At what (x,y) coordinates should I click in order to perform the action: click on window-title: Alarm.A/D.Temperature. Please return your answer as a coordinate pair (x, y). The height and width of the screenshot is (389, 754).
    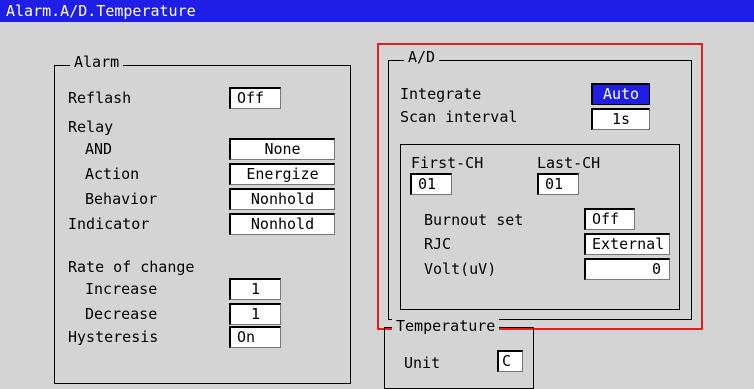
    Looking at the image, I should click on (377, 11).